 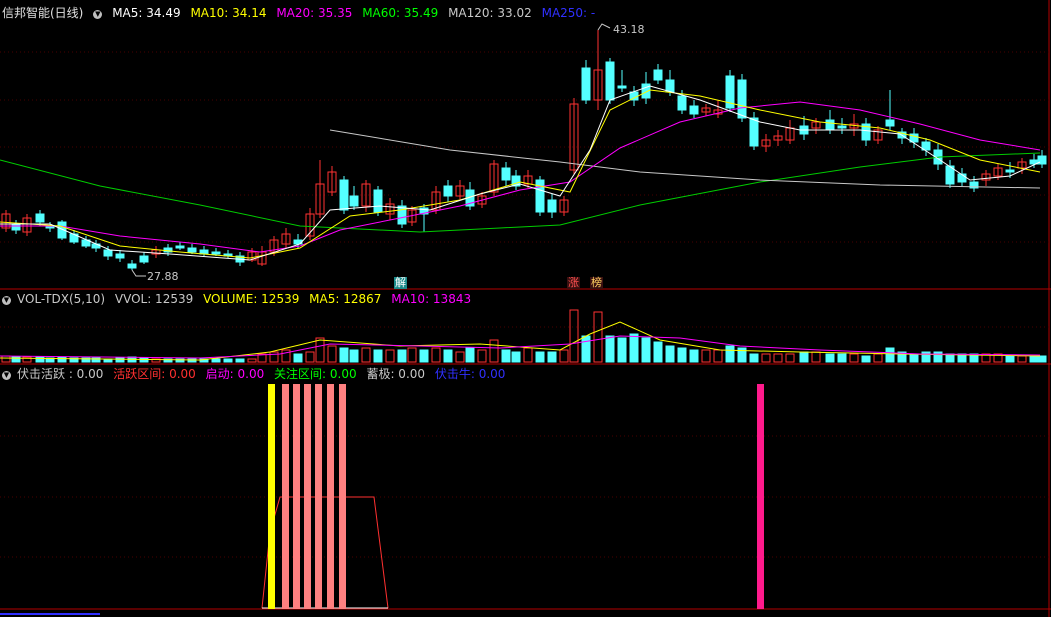 What do you see at coordinates (604, 27) in the screenshot?
I see `high-marker` at bounding box center [604, 27].